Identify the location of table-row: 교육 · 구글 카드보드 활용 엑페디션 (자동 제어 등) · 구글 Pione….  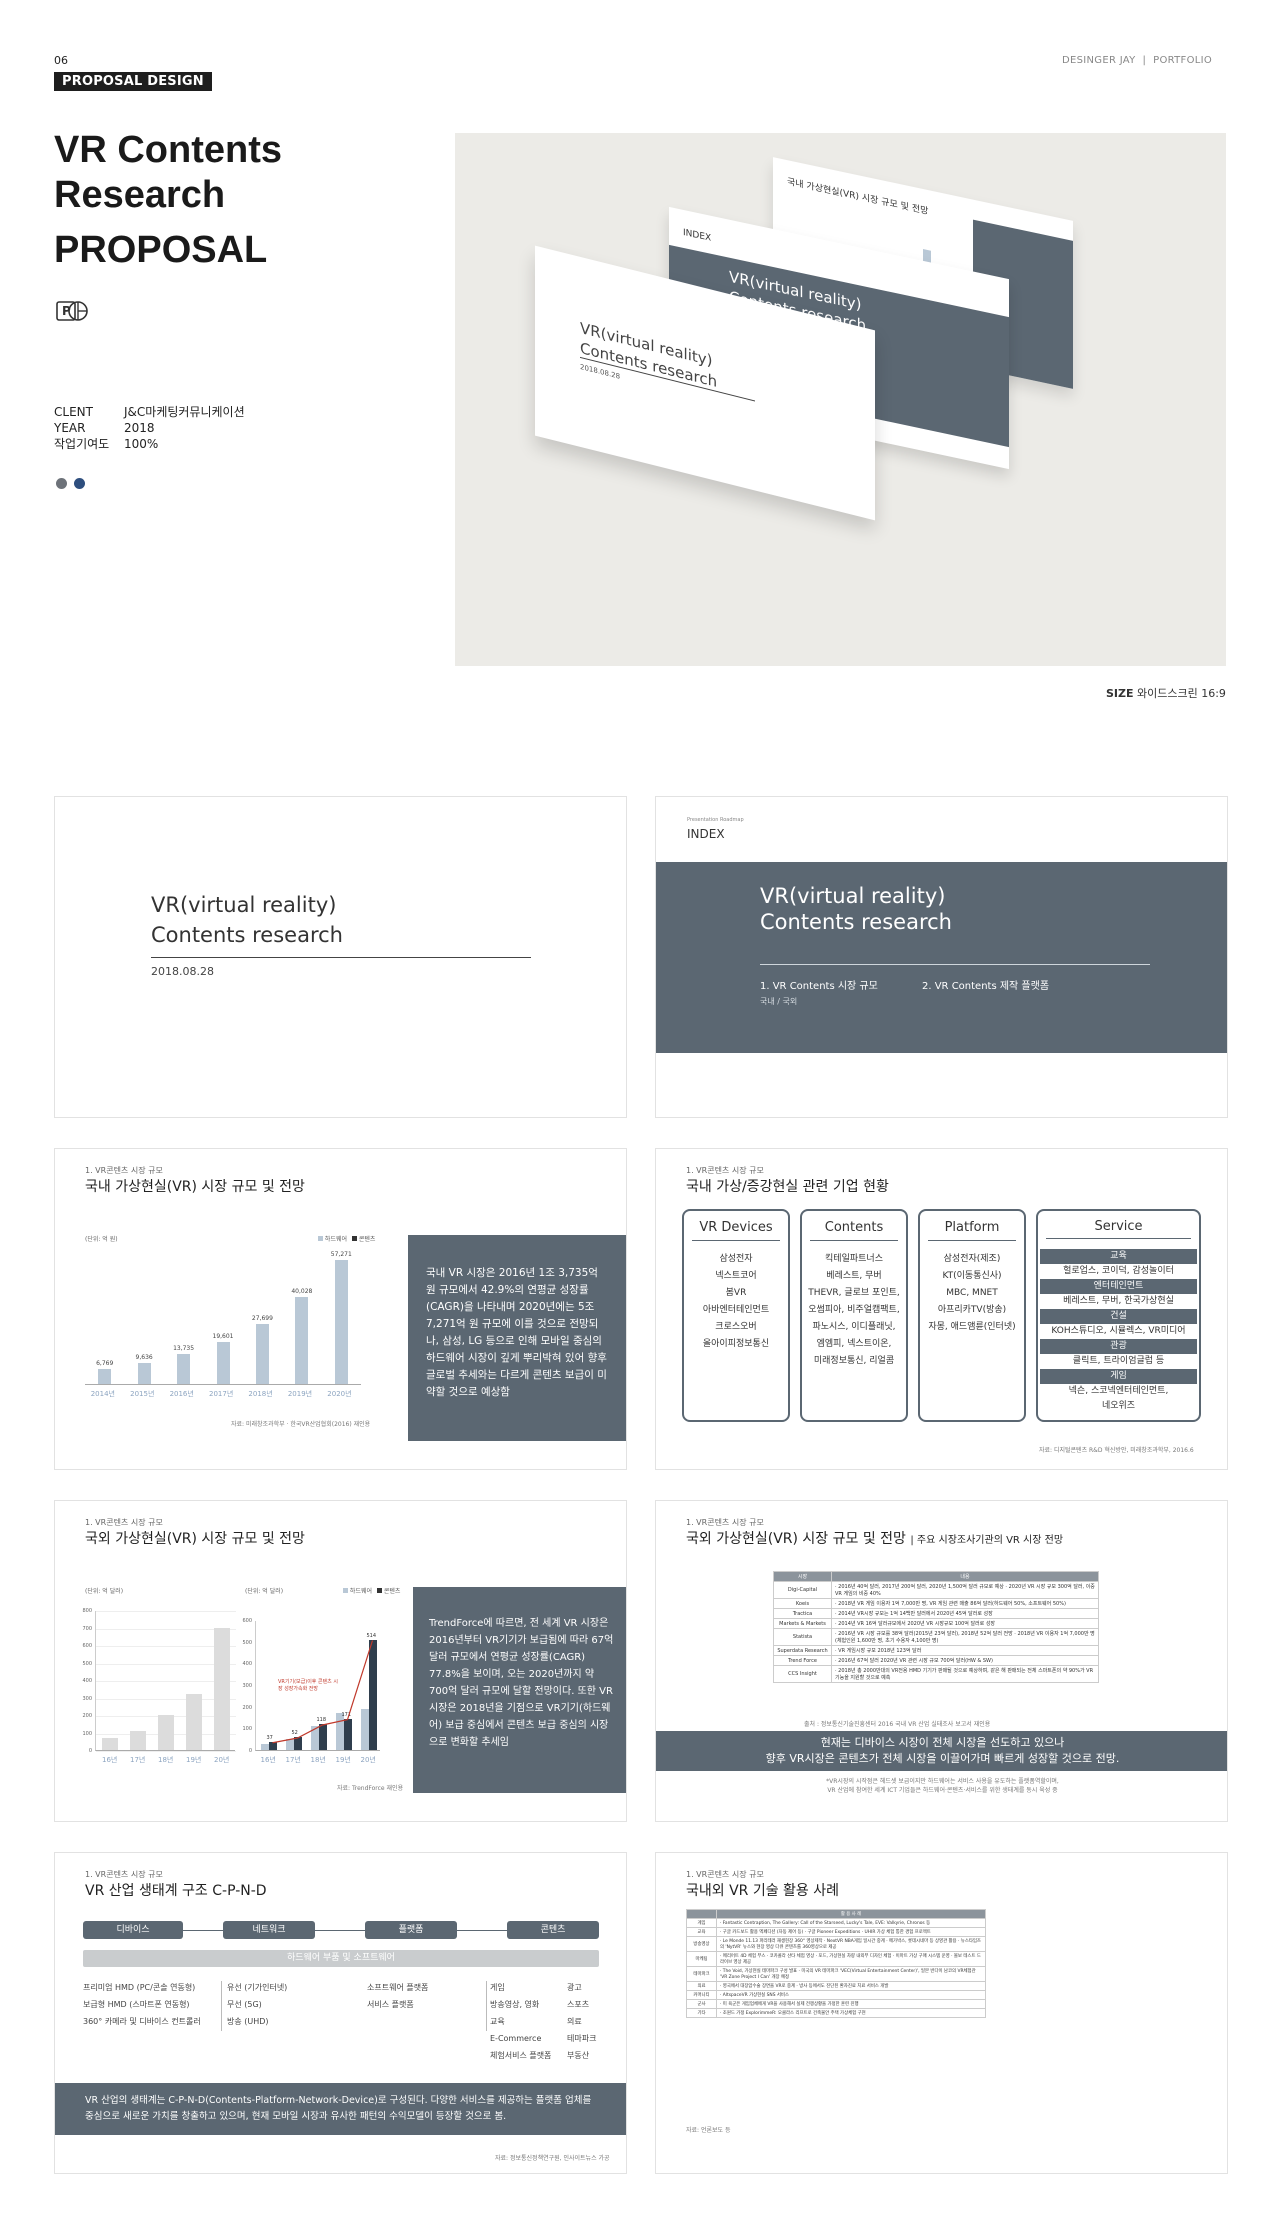
(836, 1932).